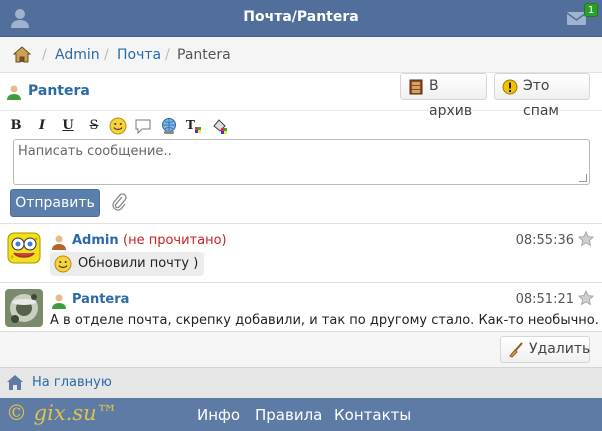 This screenshot has width=602, height=431. Describe the element at coordinates (55, 203) in the screenshot. I see `send-button: Отправить` at that location.